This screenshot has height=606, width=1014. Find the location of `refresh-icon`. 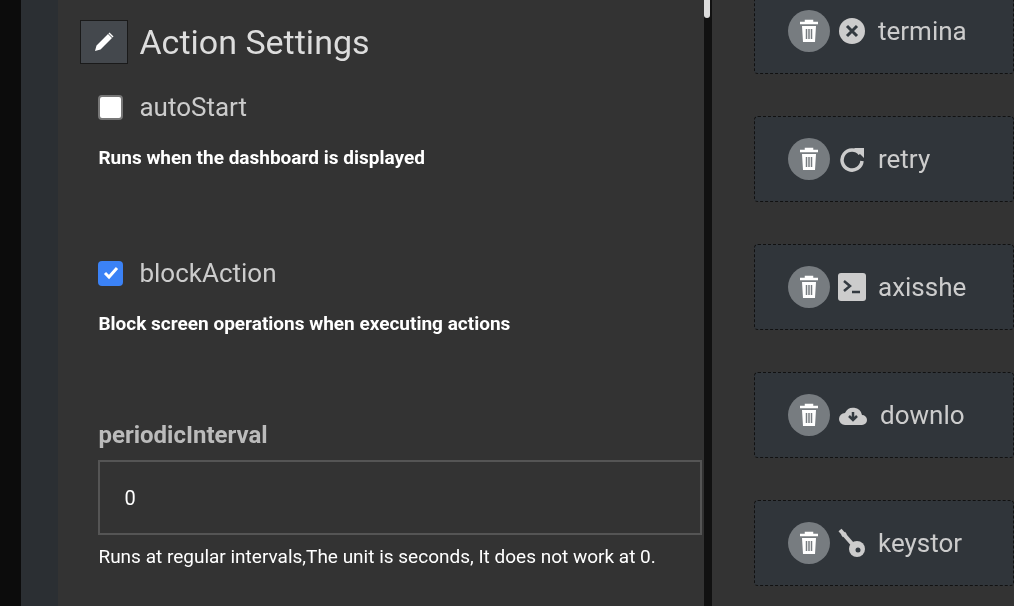

refresh-icon is located at coordinates (852, 159).